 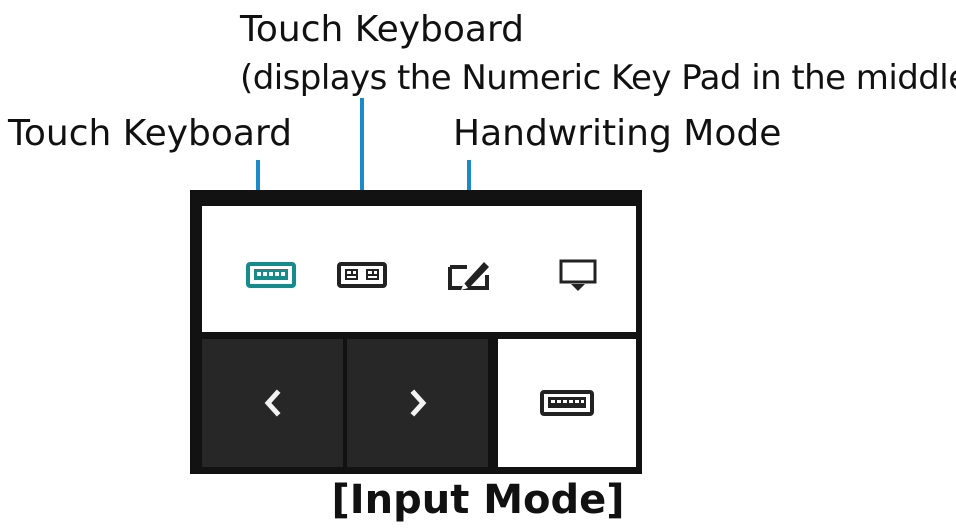 I want to click on current-input-mode-button, so click(x=567, y=403).